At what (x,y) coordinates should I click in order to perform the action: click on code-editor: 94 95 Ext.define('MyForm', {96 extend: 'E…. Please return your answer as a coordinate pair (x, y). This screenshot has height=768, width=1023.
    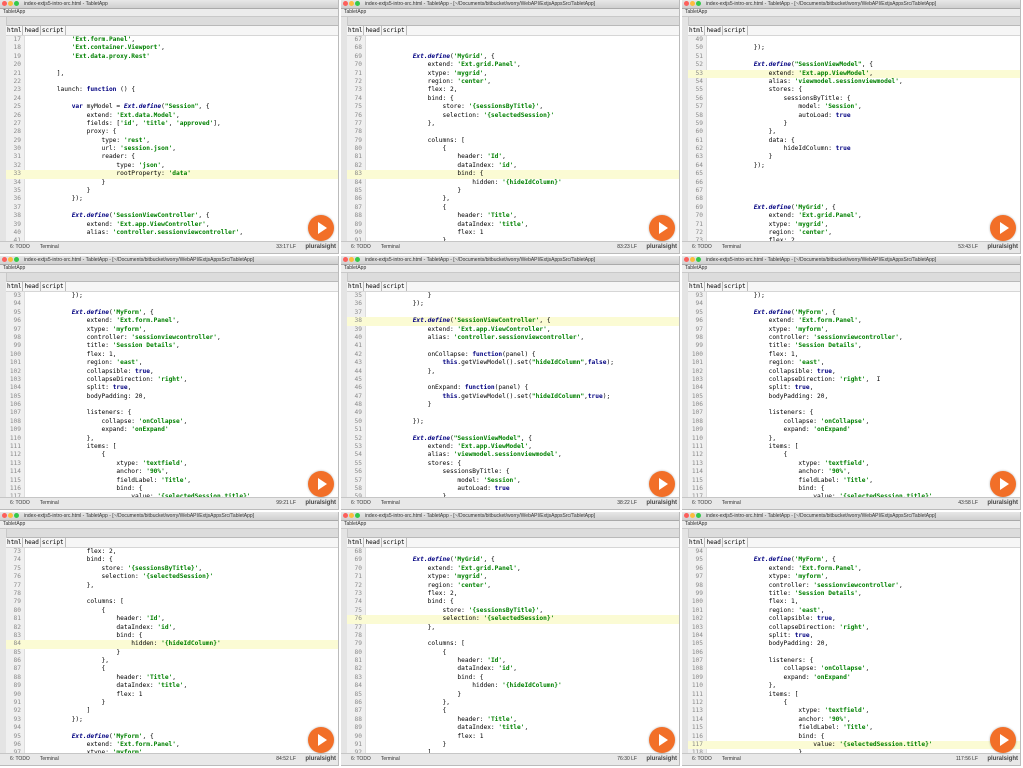
    Looking at the image, I should click on (854, 650).